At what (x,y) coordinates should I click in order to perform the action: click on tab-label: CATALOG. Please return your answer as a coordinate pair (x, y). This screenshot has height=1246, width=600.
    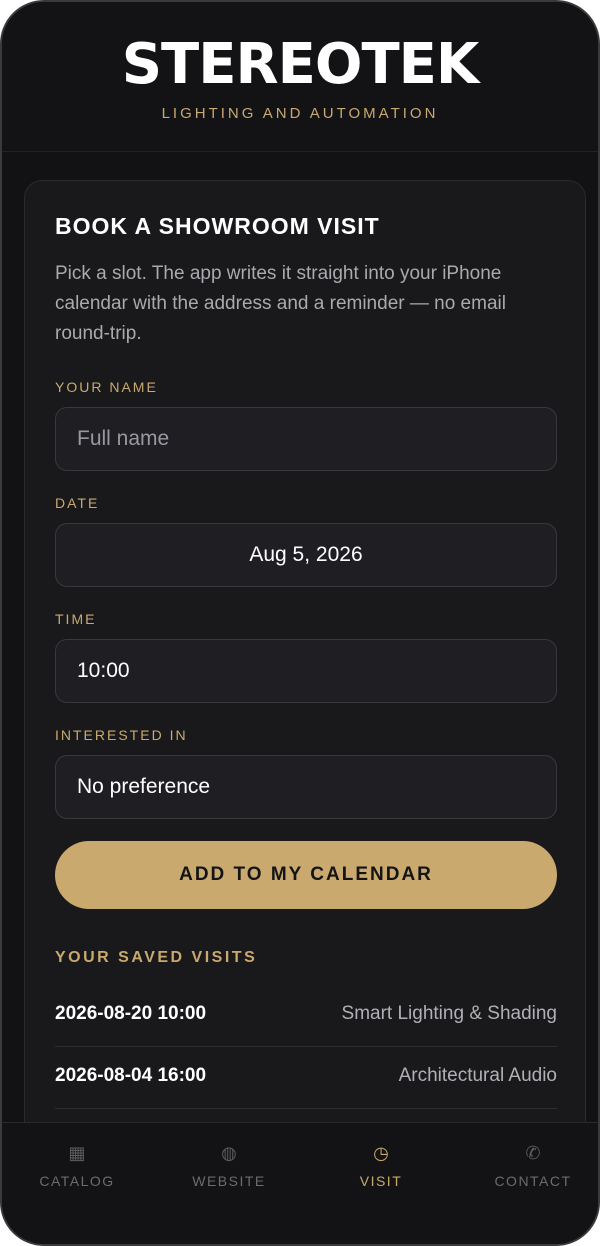
    Looking at the image, I should click on (77, 1181).